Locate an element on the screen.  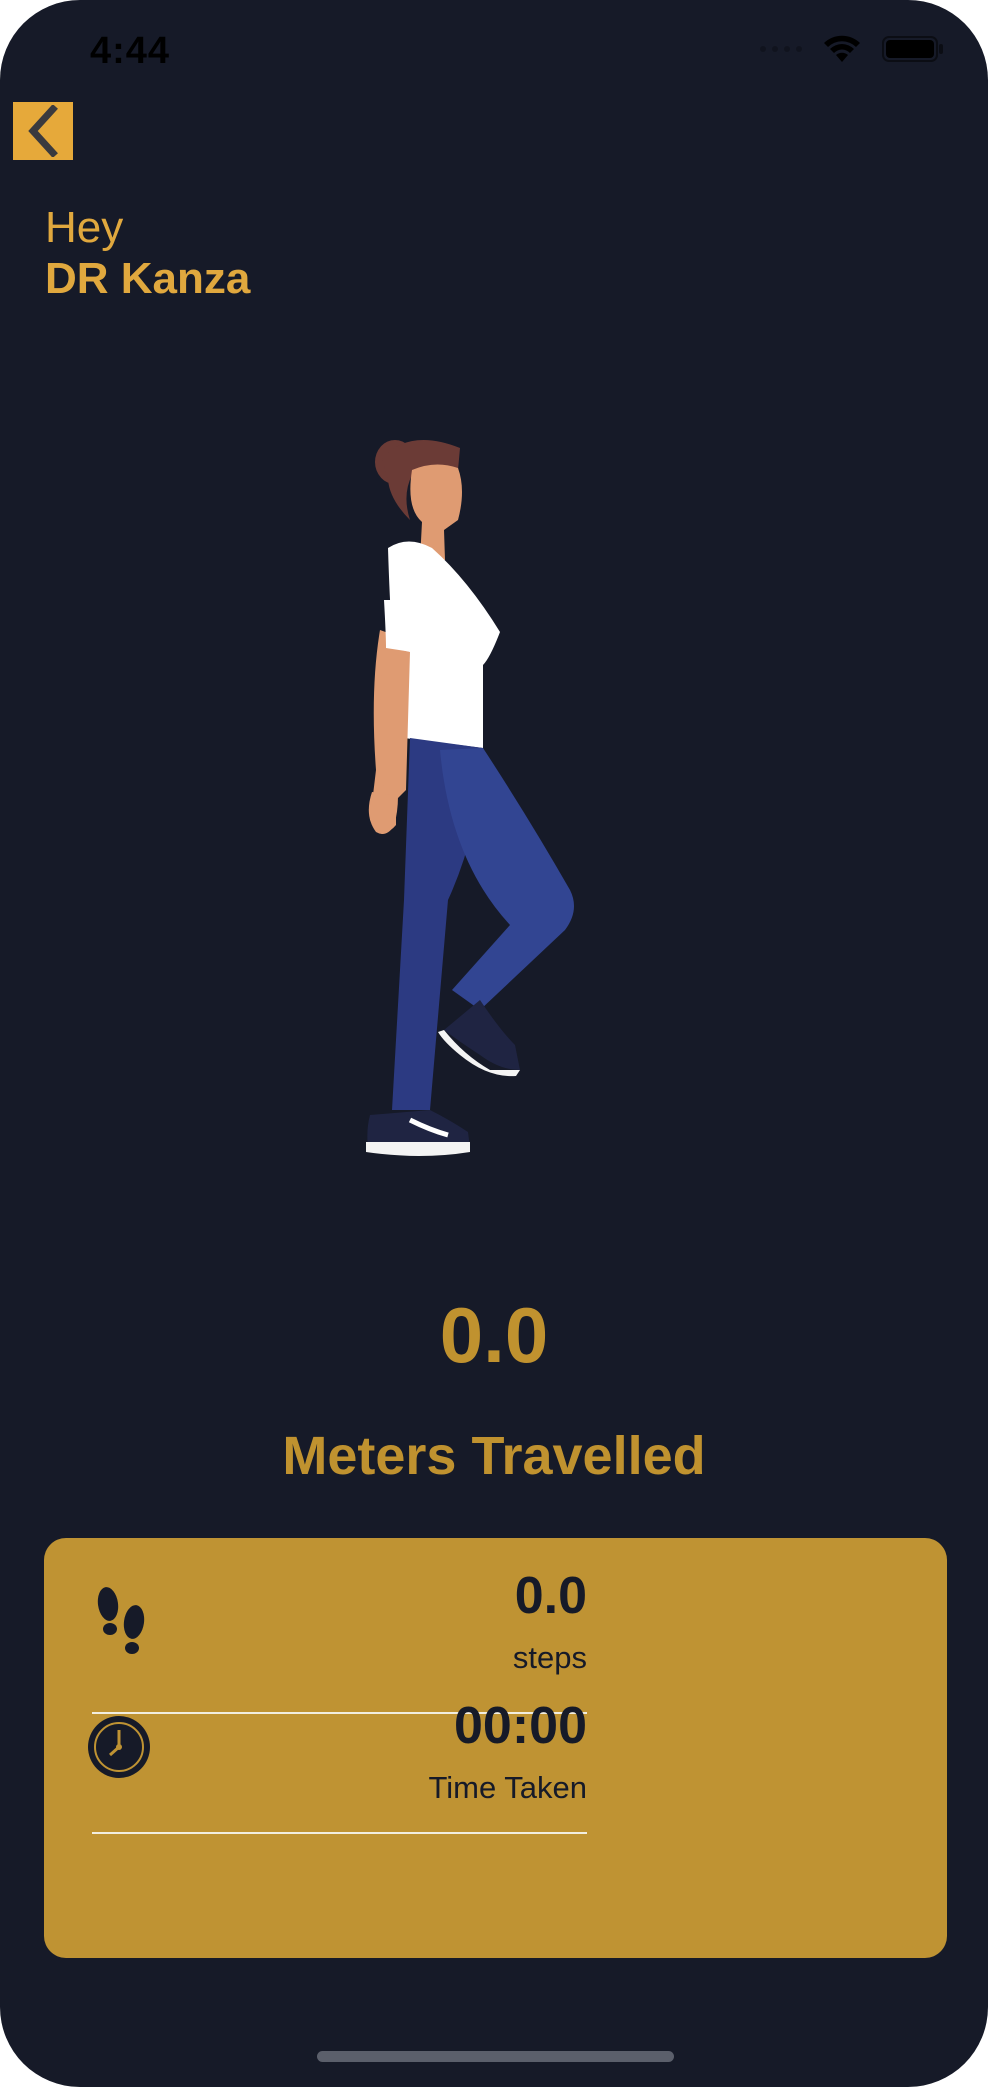
back-button is located at coordinates (43, 131).